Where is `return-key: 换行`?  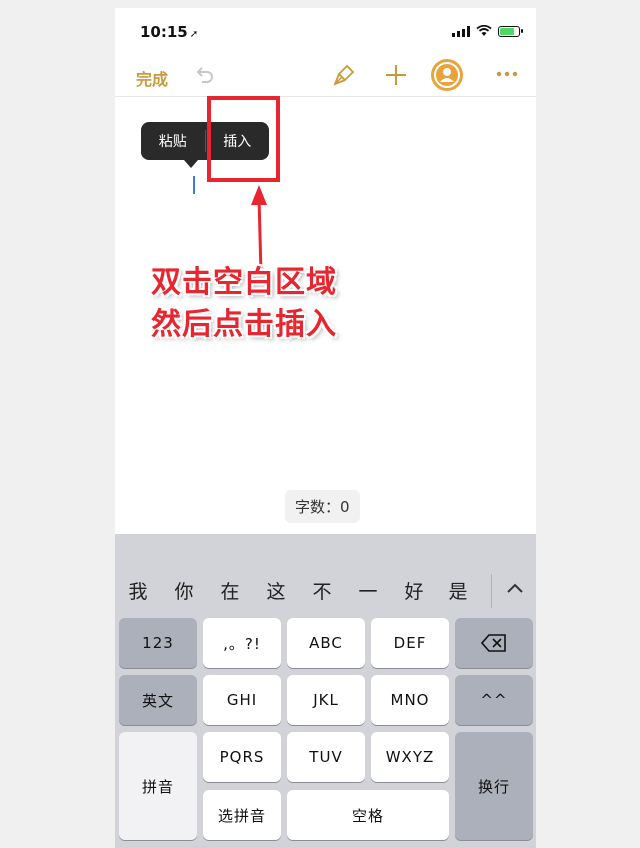
return-key: 换行 is located at coordinates (494, 786).